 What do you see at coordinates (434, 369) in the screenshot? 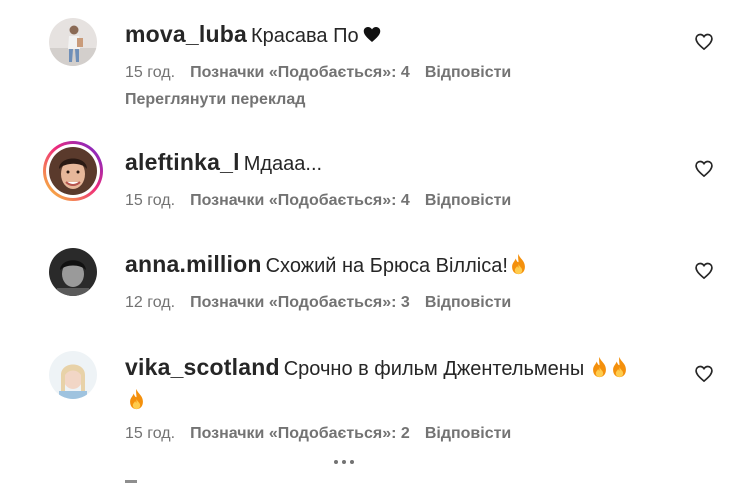
I see `comment-text: Срочно в фильм Джентельмены` at bounding box center [434, 369].